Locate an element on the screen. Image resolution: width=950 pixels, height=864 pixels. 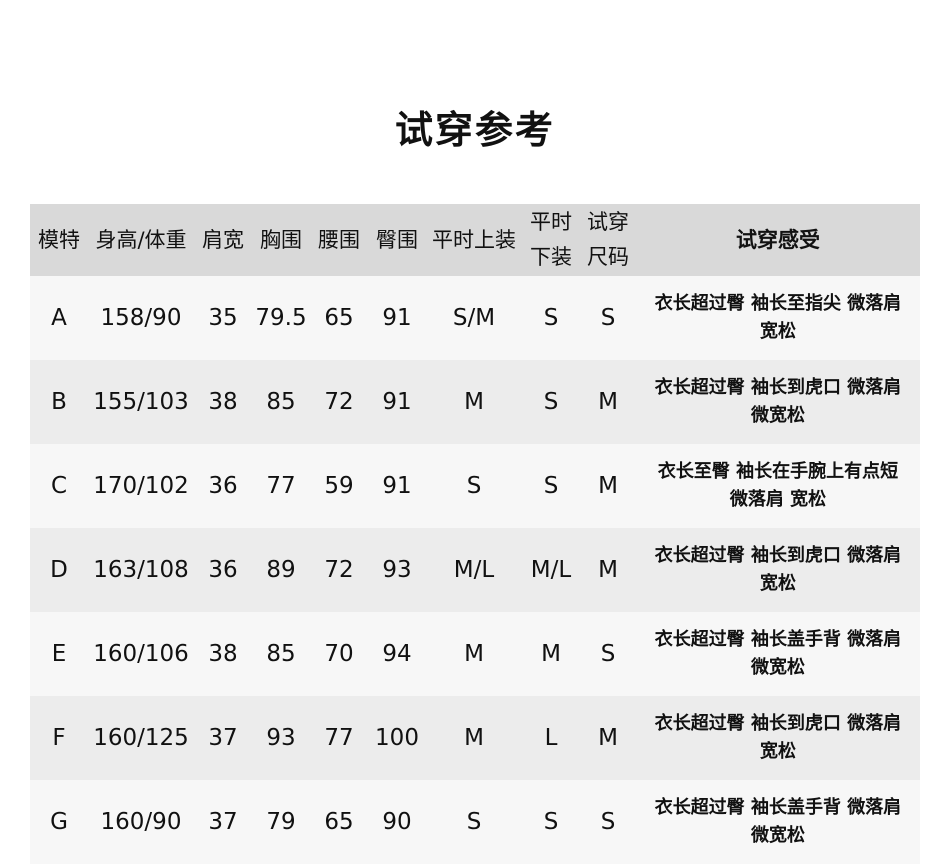
cell-feel: 衣长超过臀 袖长到虎口 微落肩 微宽松 is located at coordinates (778, 402).